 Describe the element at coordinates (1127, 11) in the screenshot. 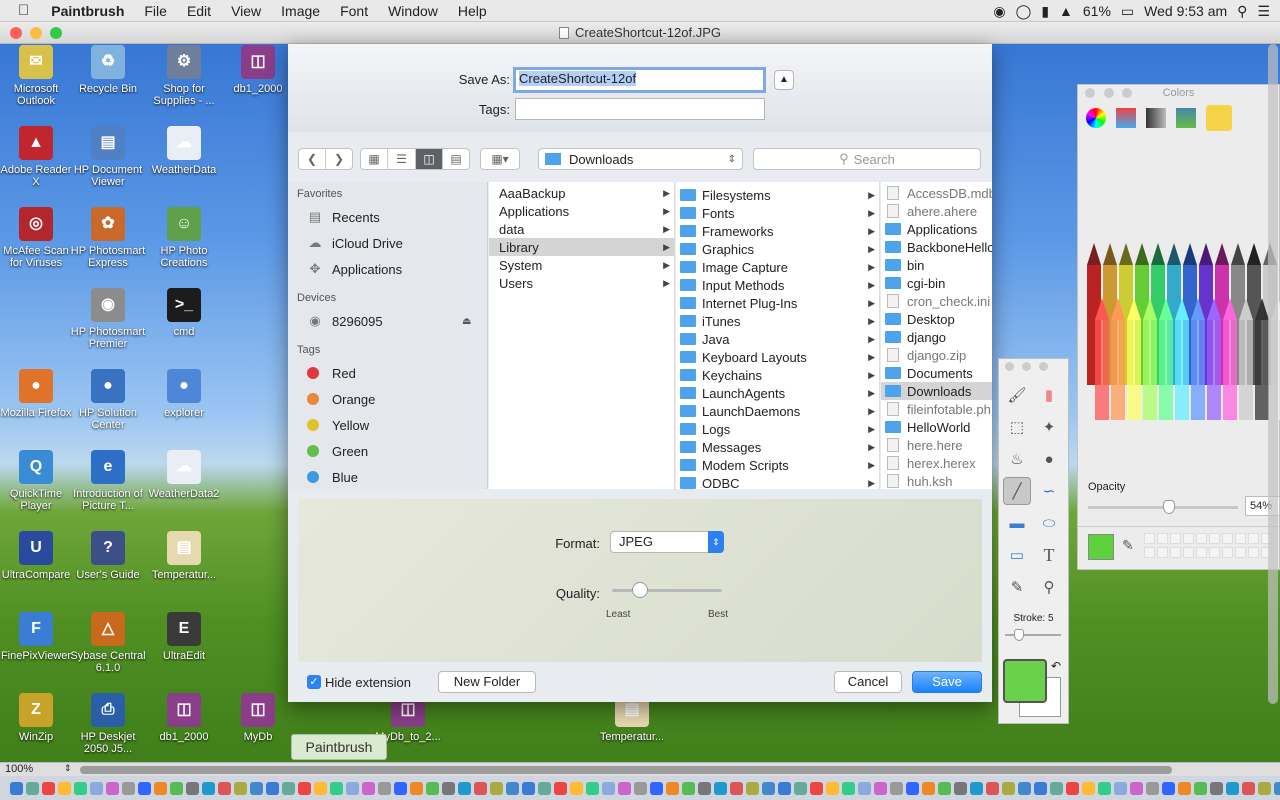

I see `battery-icon: ▭` at that location.